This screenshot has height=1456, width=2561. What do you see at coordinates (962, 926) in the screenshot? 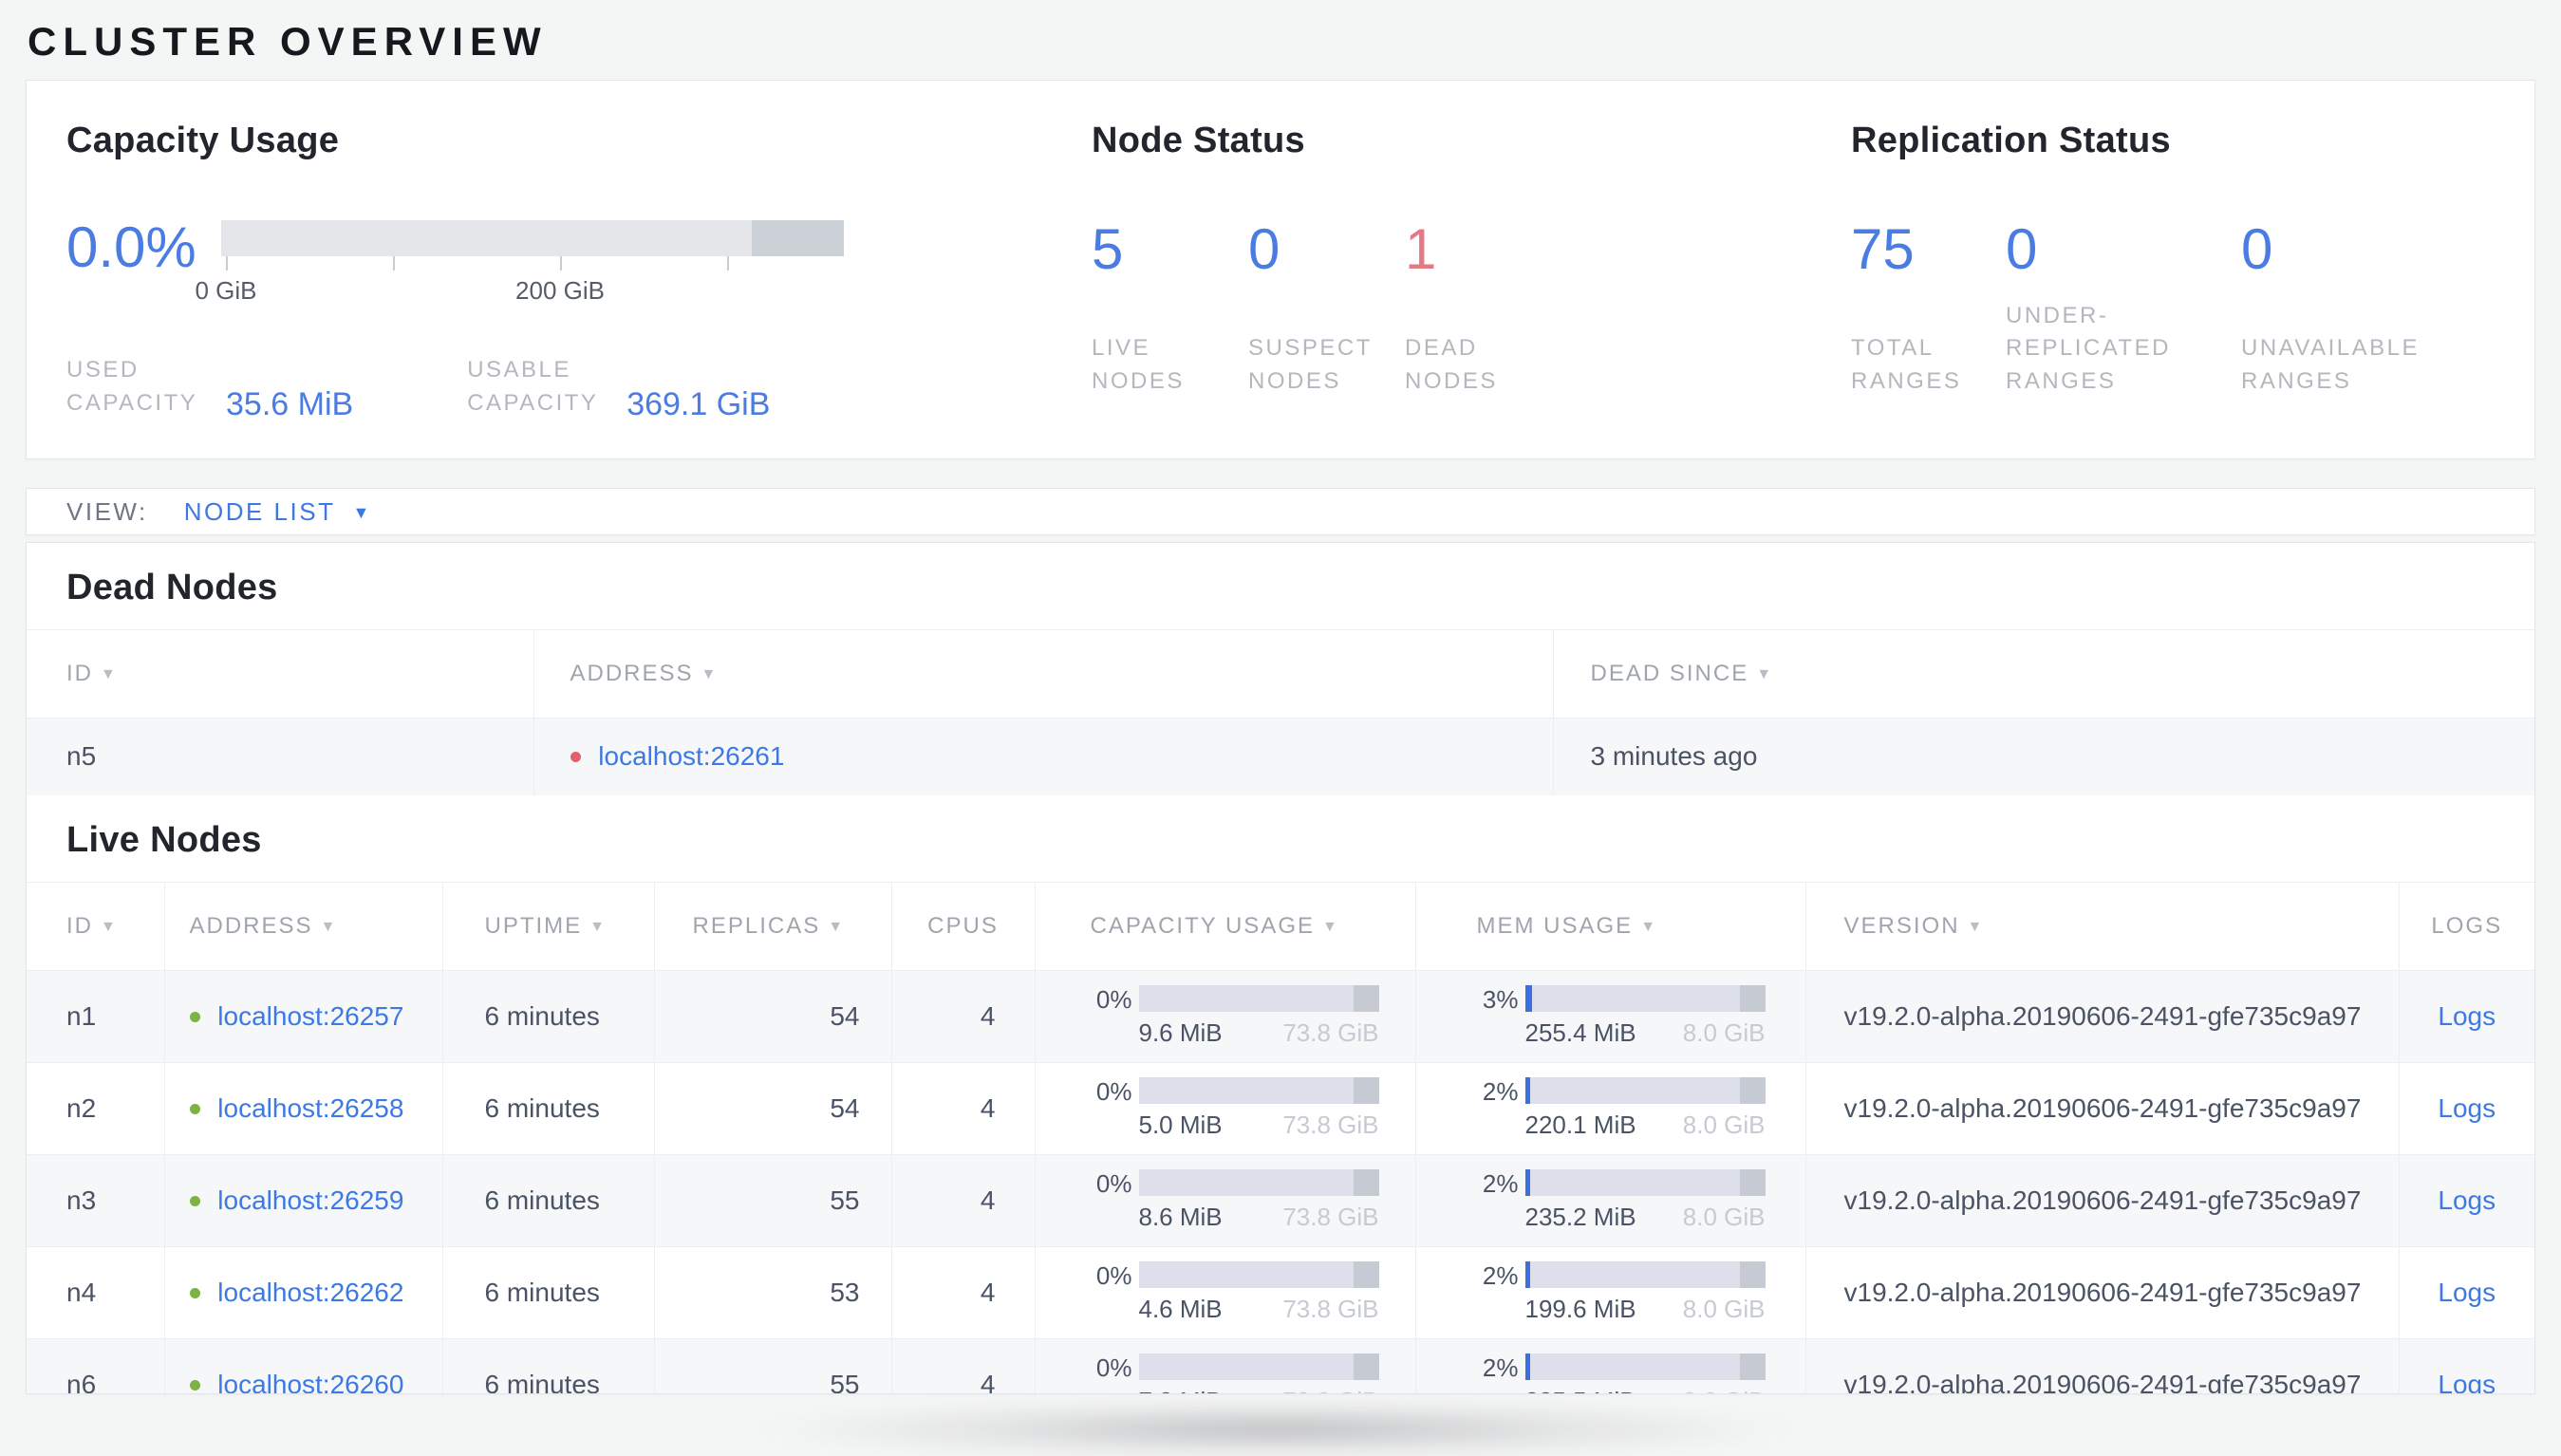
I see `live-col-cpus: CPUS` at bounding box center [962, 926].